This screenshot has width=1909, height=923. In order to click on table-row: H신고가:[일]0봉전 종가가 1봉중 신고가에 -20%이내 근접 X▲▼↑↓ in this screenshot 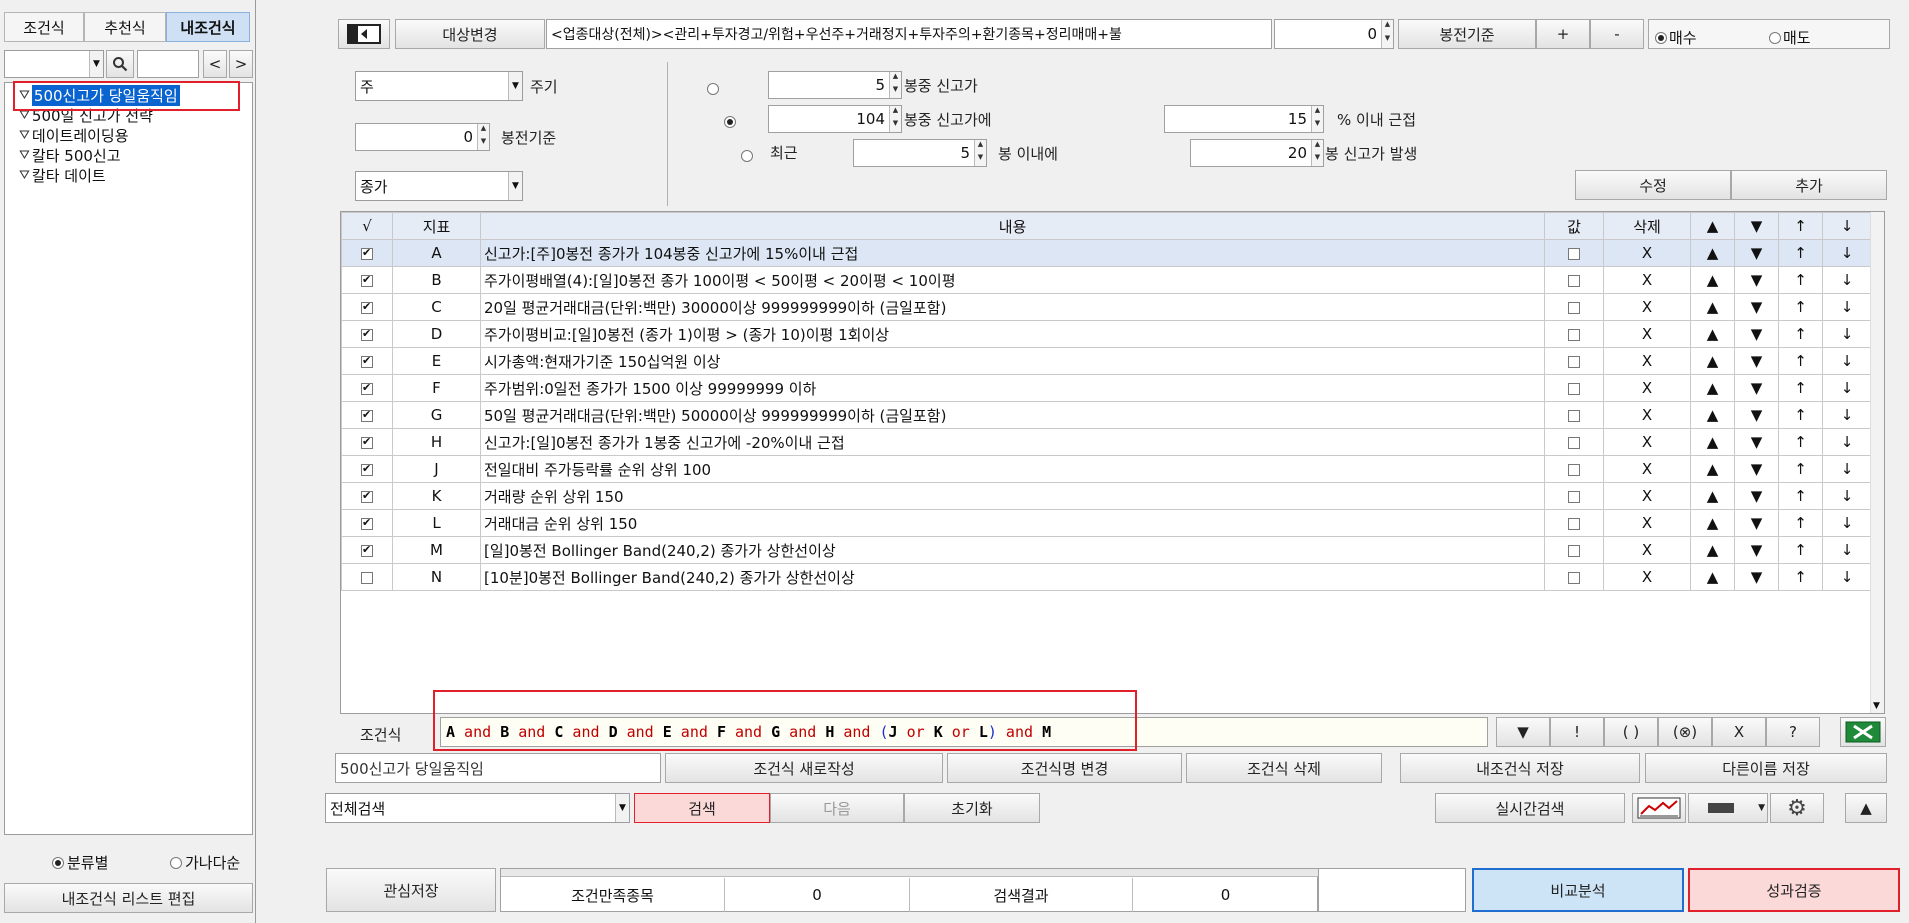, I will do `click(1106, 442)`.